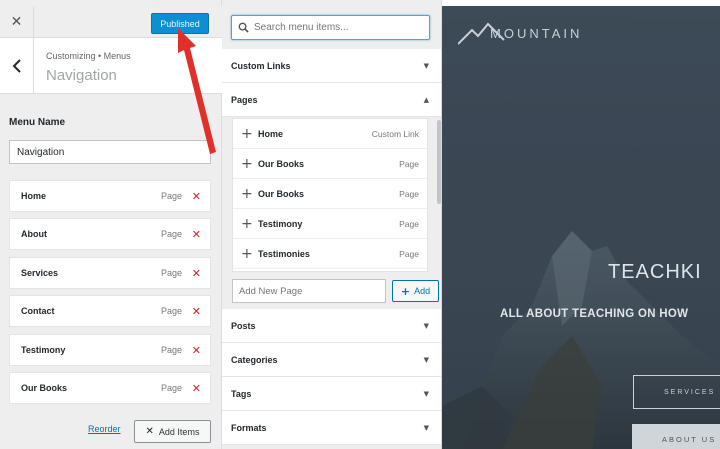 The height and width of the screenshot is (449, 720). I want to click on menu-item-title: Services, so click(40, 273).